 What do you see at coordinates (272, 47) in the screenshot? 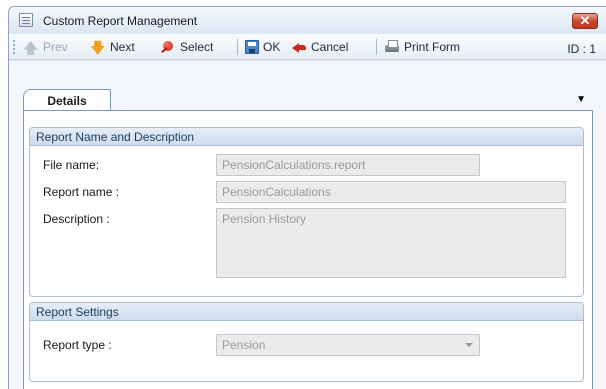
I see `ok-label: OK` at bounding box center [272, 47].